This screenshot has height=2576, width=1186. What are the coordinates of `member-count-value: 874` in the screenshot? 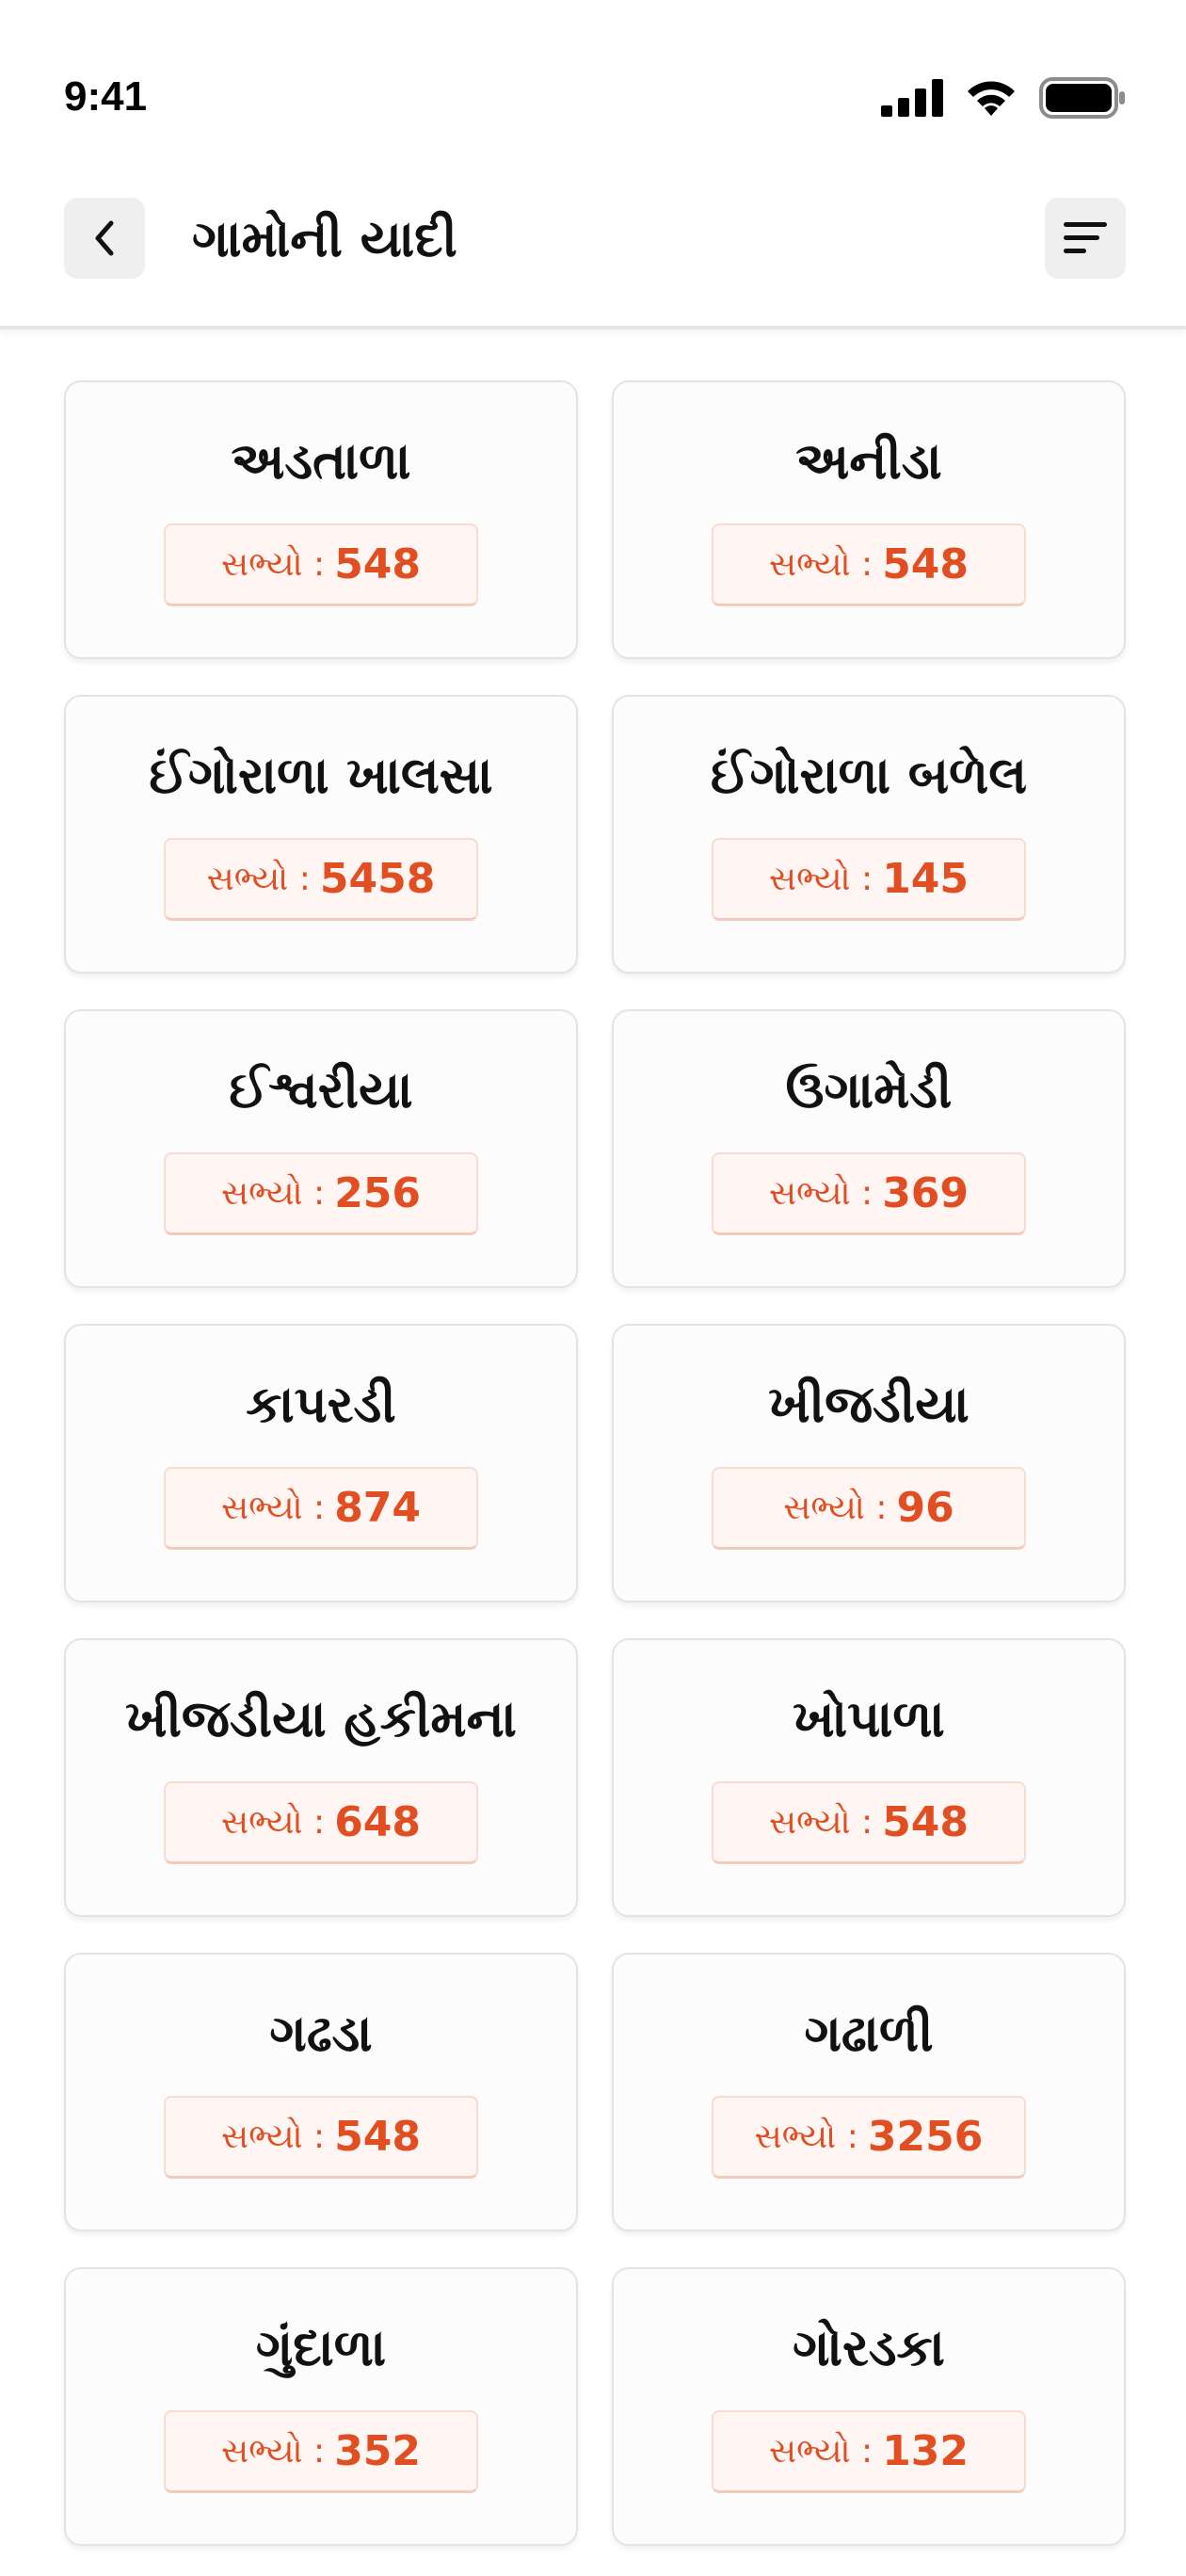 It's located at (378, 1508).